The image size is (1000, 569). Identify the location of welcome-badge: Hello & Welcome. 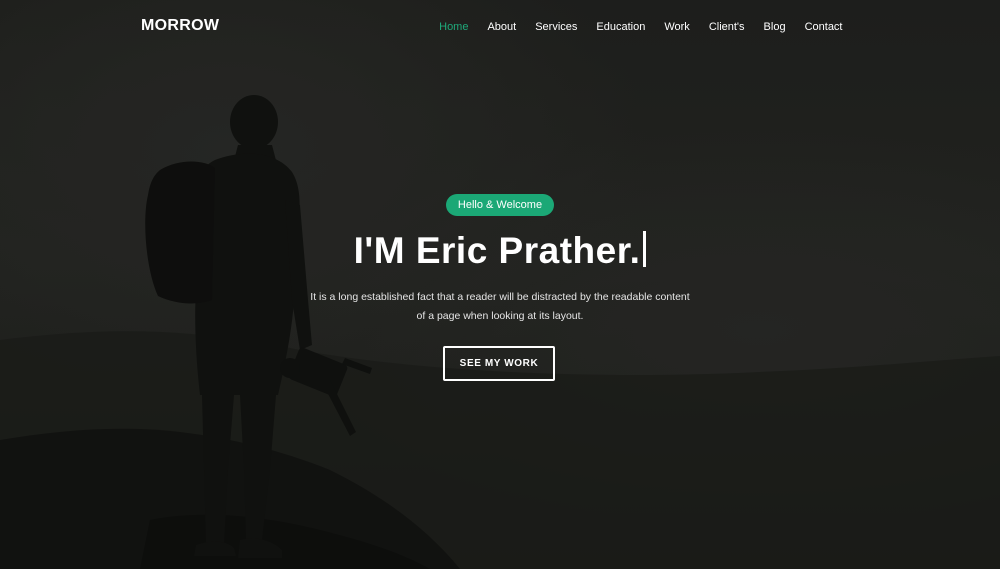
(500, 205).